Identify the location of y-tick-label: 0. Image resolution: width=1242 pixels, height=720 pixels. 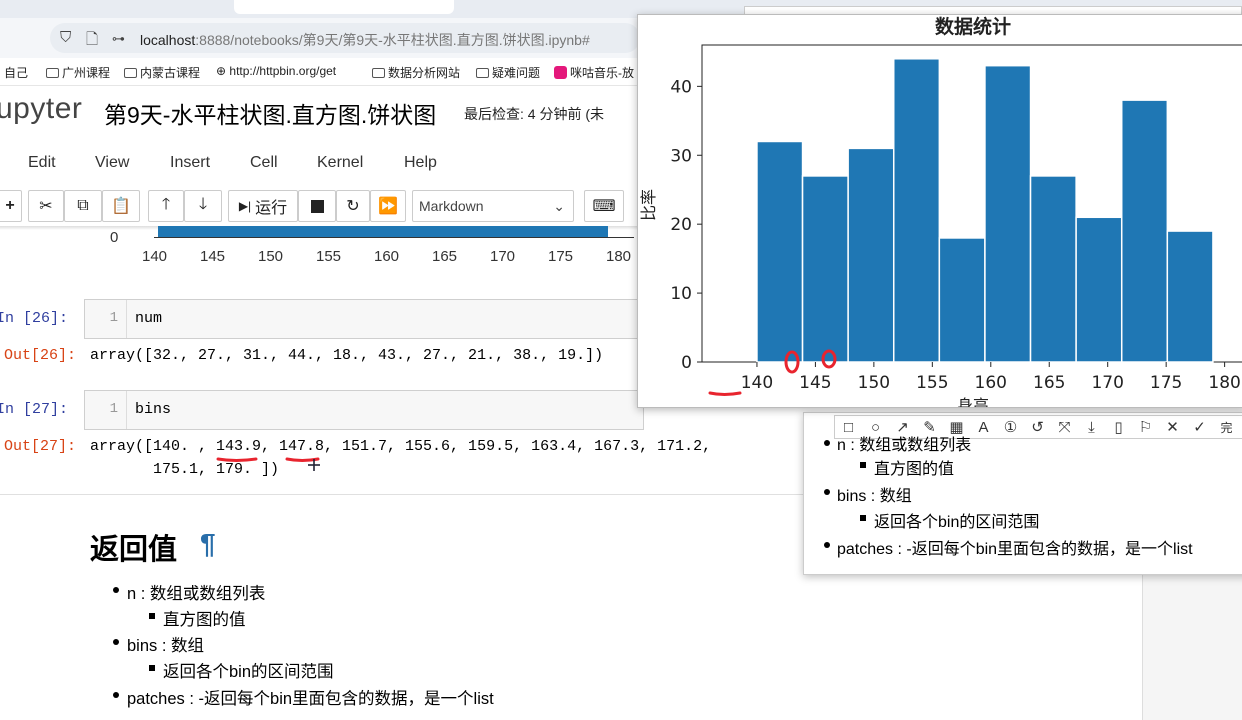
(686, 363).